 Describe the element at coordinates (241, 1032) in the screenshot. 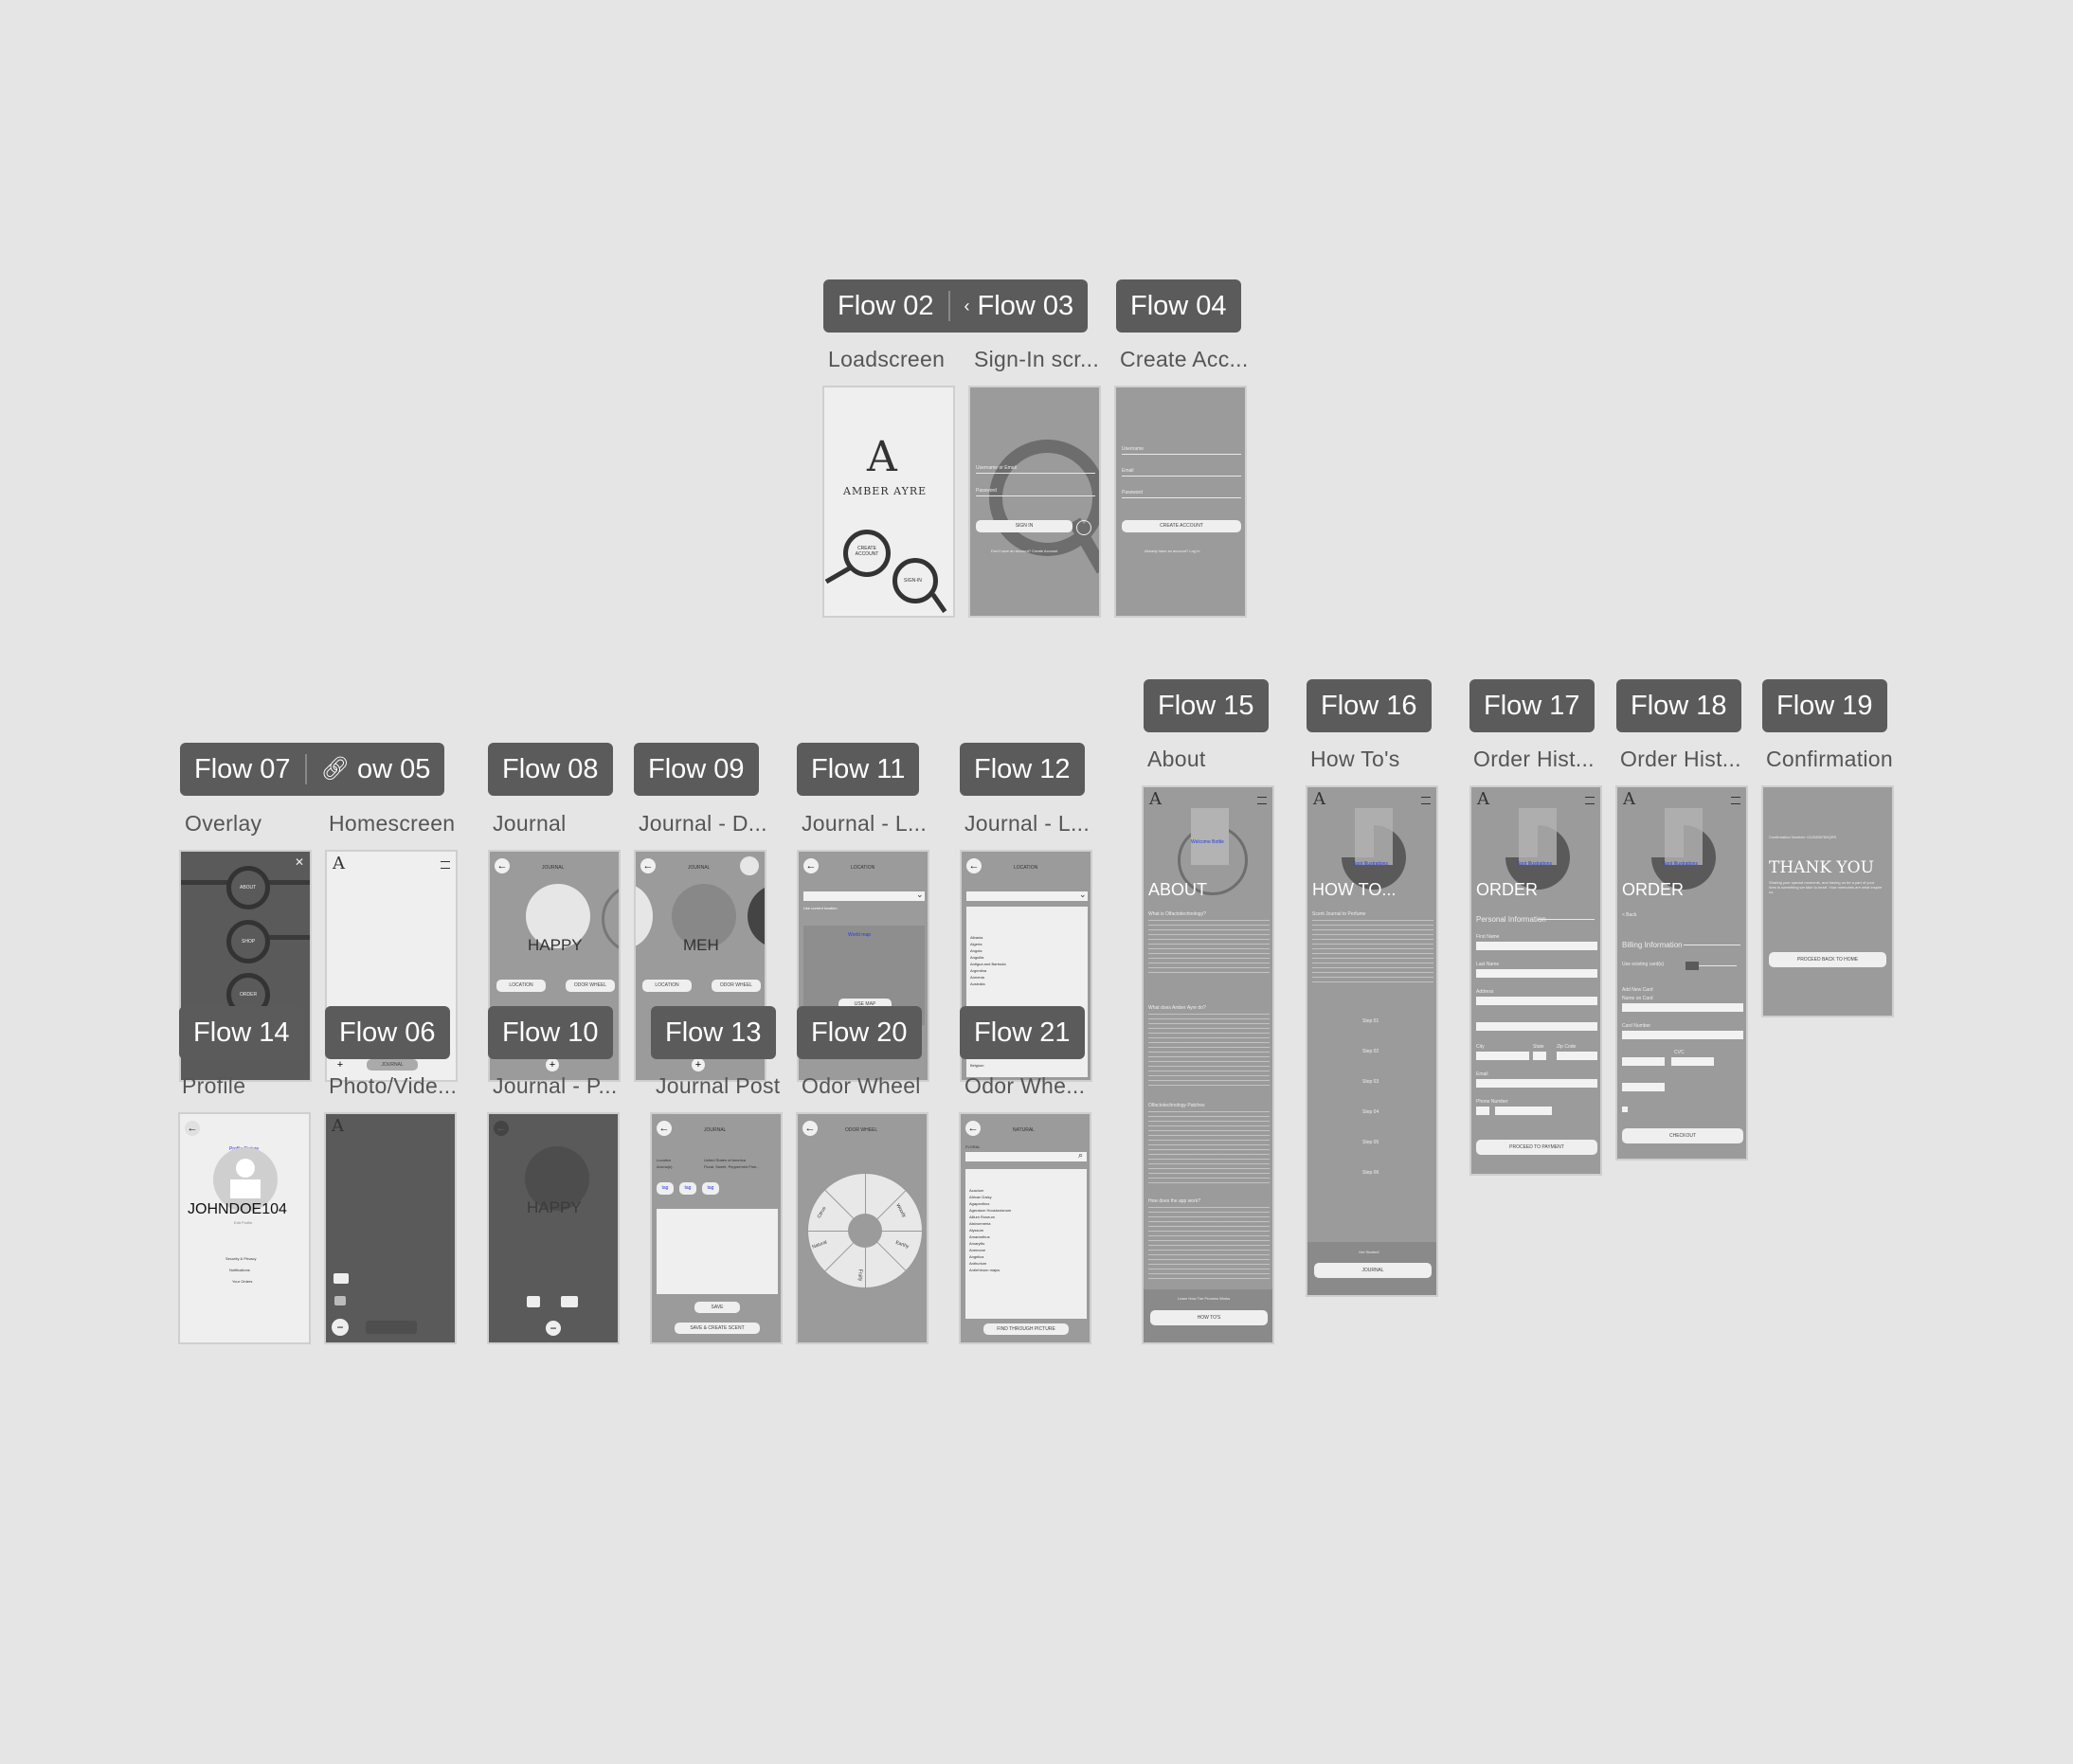

I see `flow-tag-14: Flow 14` at that location.